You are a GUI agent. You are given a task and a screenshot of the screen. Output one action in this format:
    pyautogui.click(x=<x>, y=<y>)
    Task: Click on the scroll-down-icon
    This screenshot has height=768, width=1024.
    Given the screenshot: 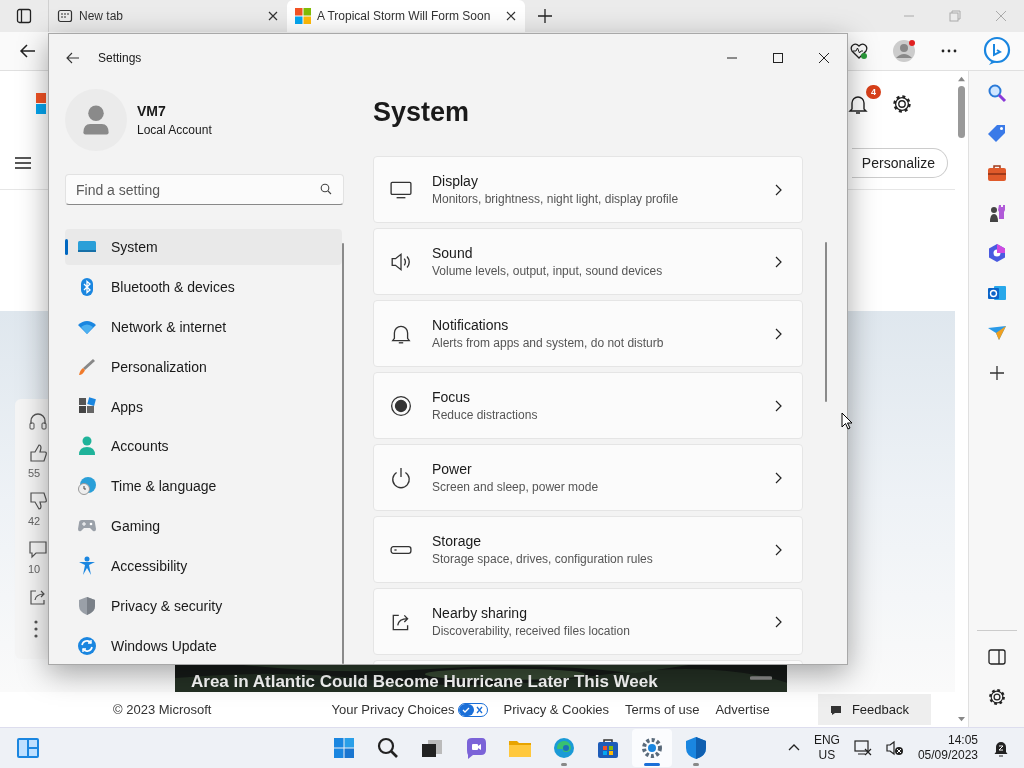 What is the action you would take?
    pyautogui.click(x=961, y=719)
    